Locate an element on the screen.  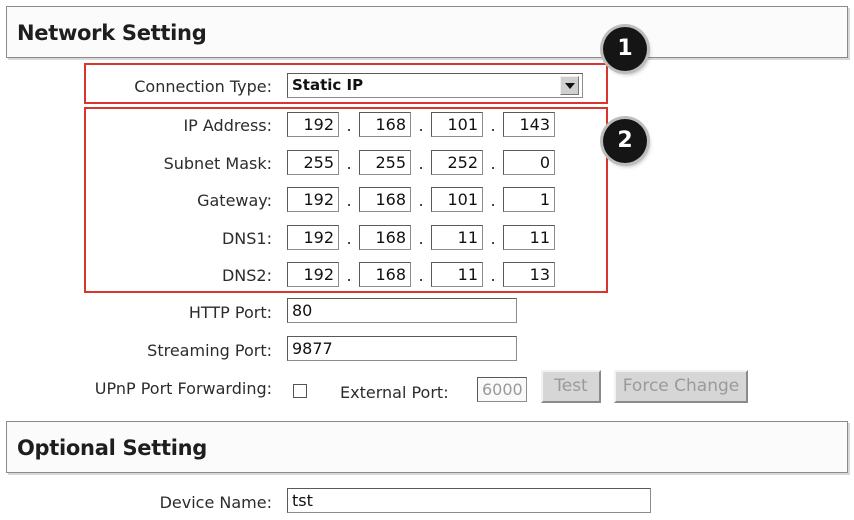
ip-octet-input: 0 is located at coordinates (529, 162).